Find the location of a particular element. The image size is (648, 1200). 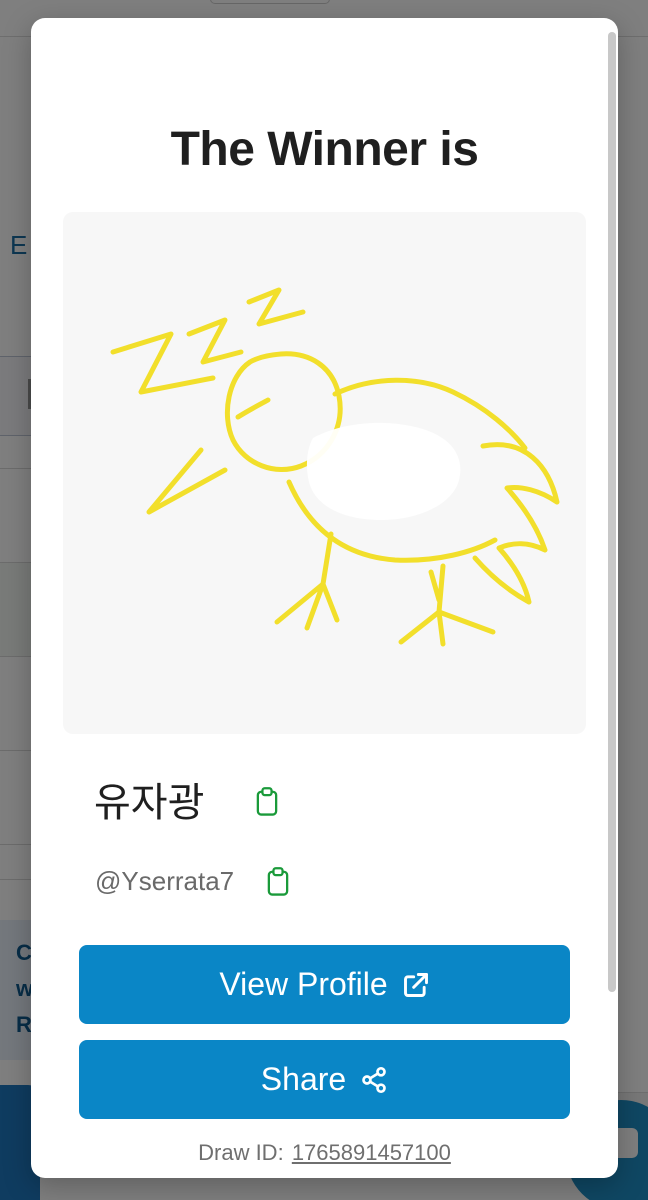

draw-id-text: Draw ID: 1765891457100 is located at coordinates (324, 1153).